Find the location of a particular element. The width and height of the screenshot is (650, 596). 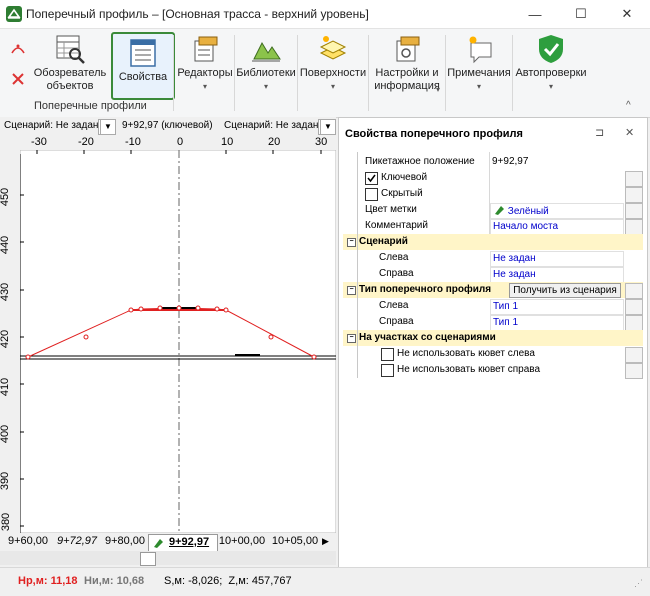

comment-value: Начало моста is located at coordinates (557, 227).